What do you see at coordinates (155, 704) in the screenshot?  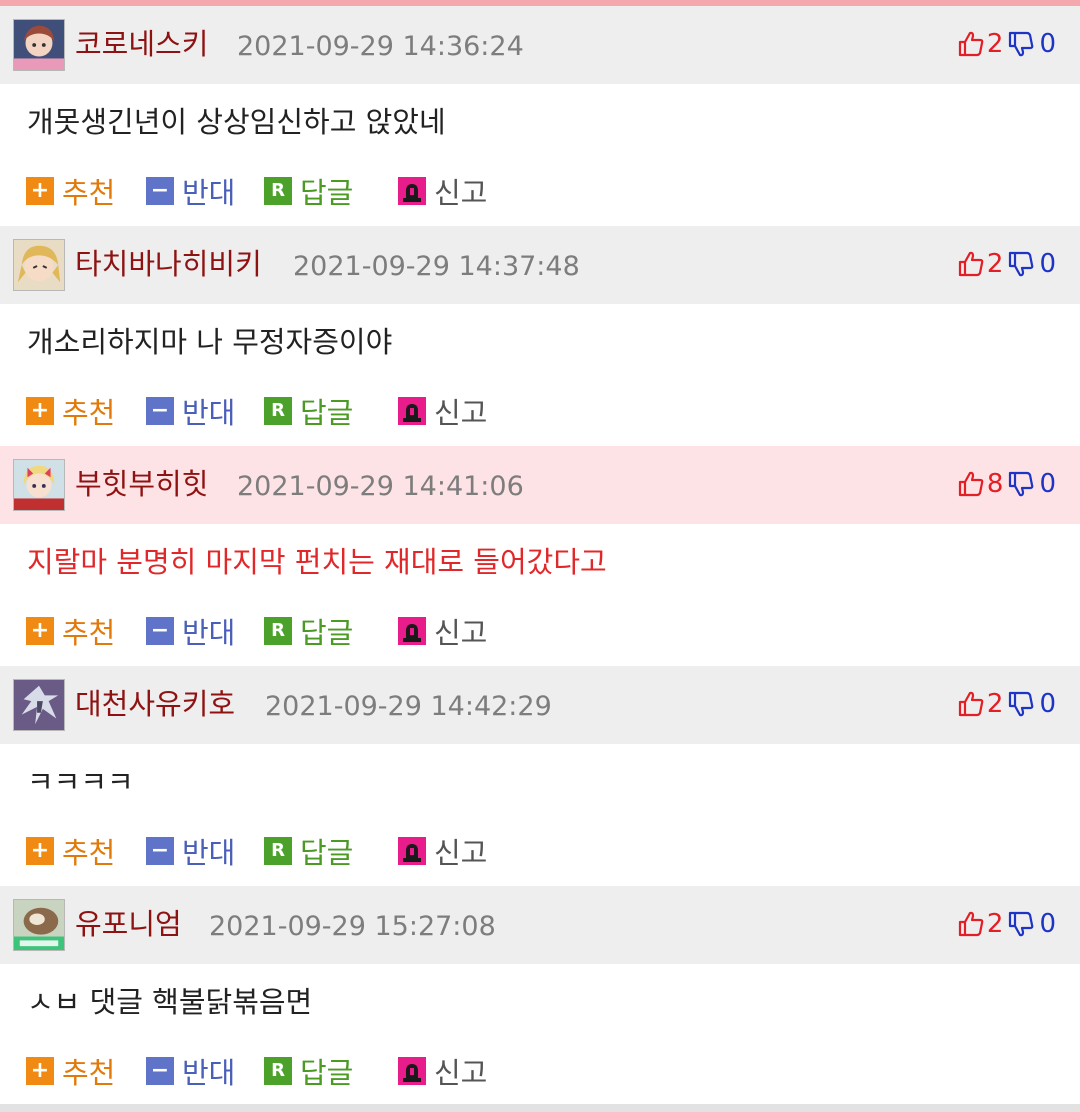 I see `comment-nickname: 대천사유키호` at bounding box center [155, 704].